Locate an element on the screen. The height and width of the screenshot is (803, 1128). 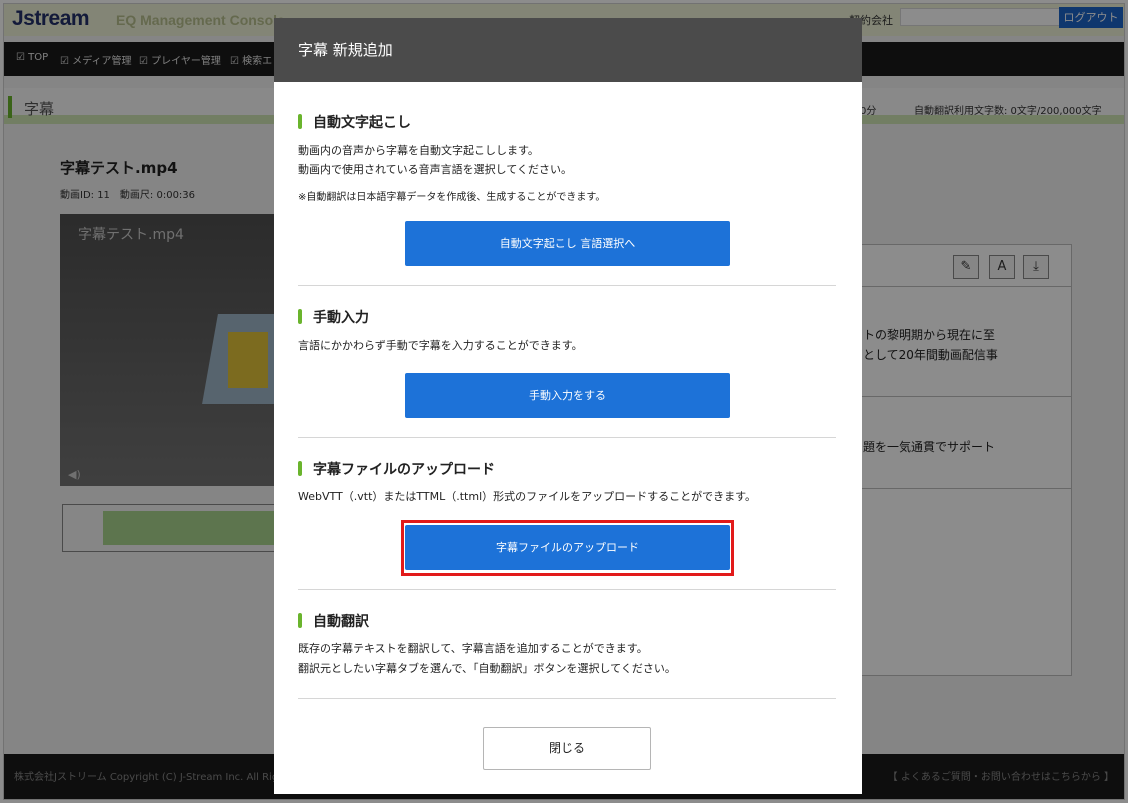
section-description: 動画内で使用されている音声言語を選択してください。 is located at coordinates (435, 169).